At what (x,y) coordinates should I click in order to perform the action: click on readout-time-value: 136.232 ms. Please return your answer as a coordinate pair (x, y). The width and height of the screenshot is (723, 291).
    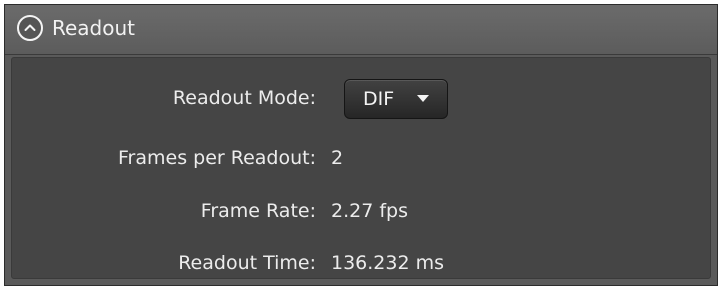
    Looking at the image, I should click on (388, 263).